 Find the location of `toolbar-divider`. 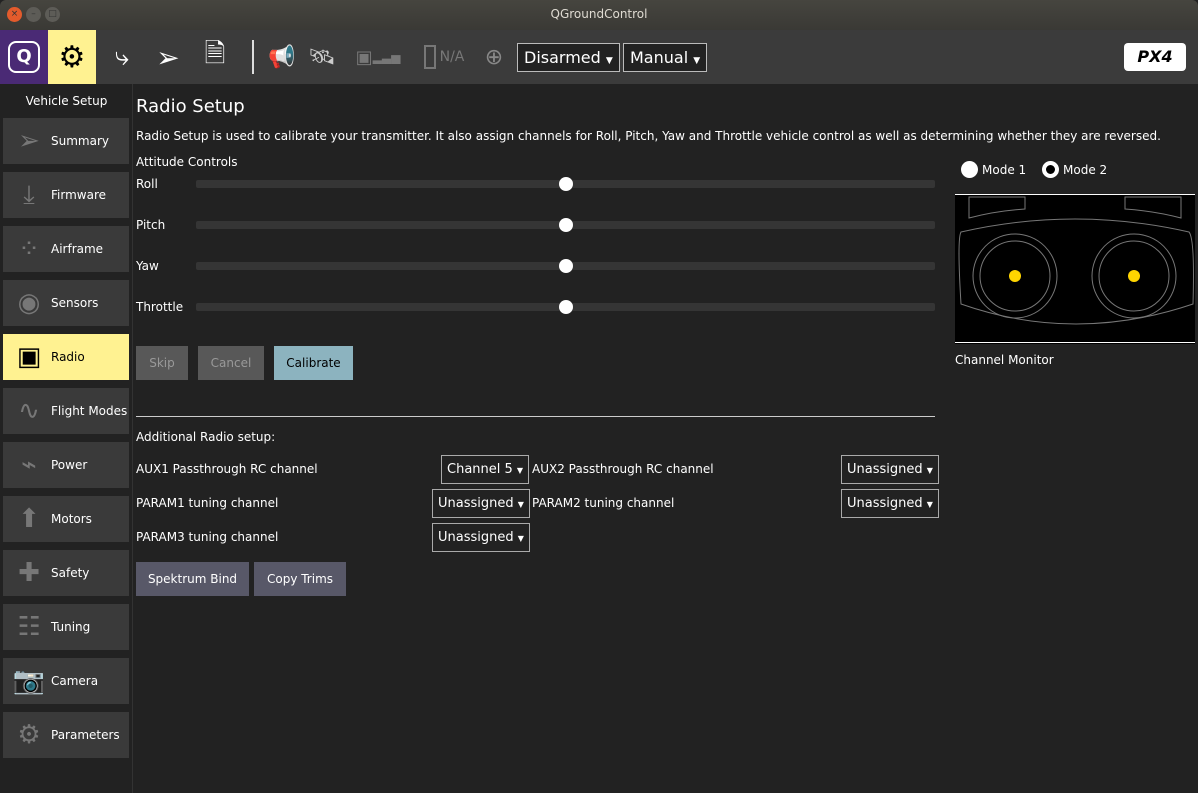

toolbar-divider is located at coordinates (253, 57).